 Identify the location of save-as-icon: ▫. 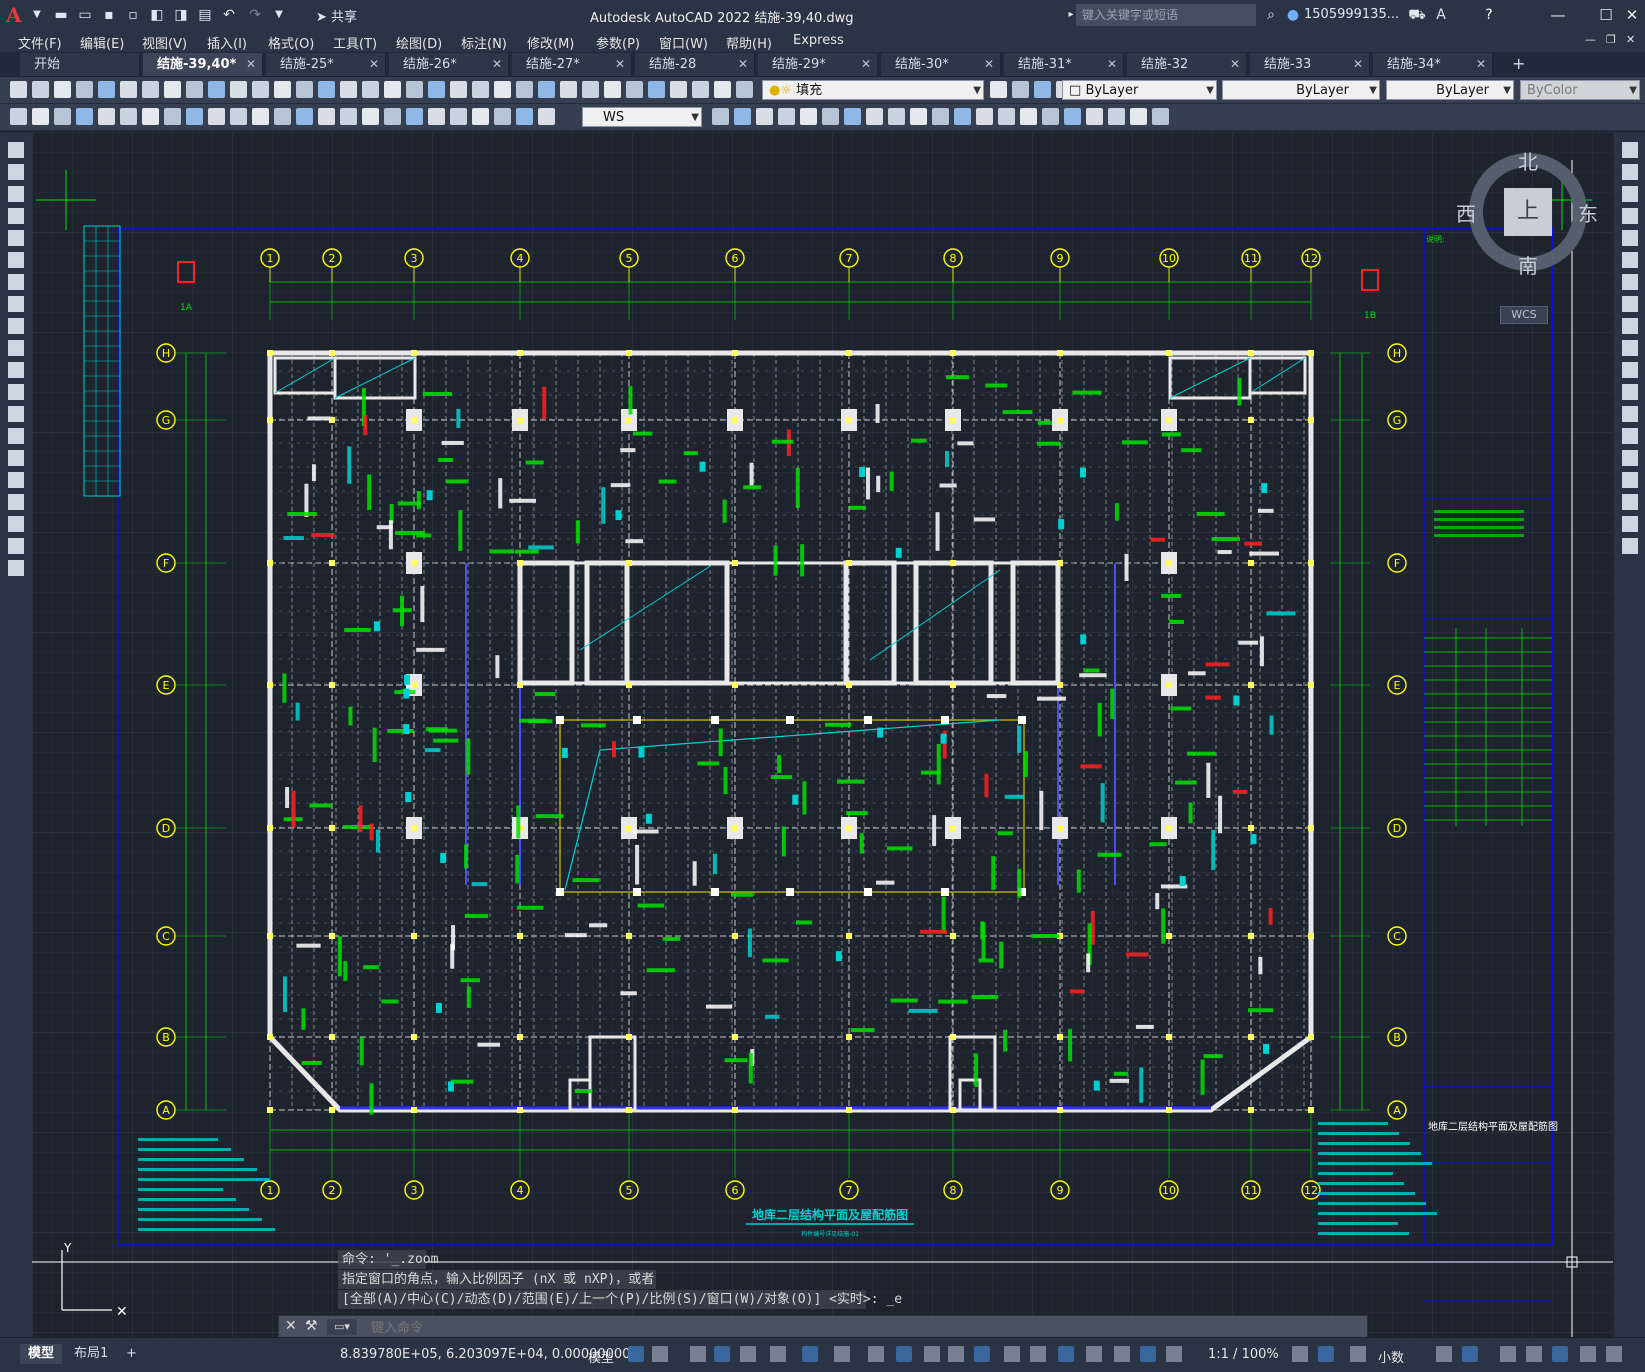
(133, 15).